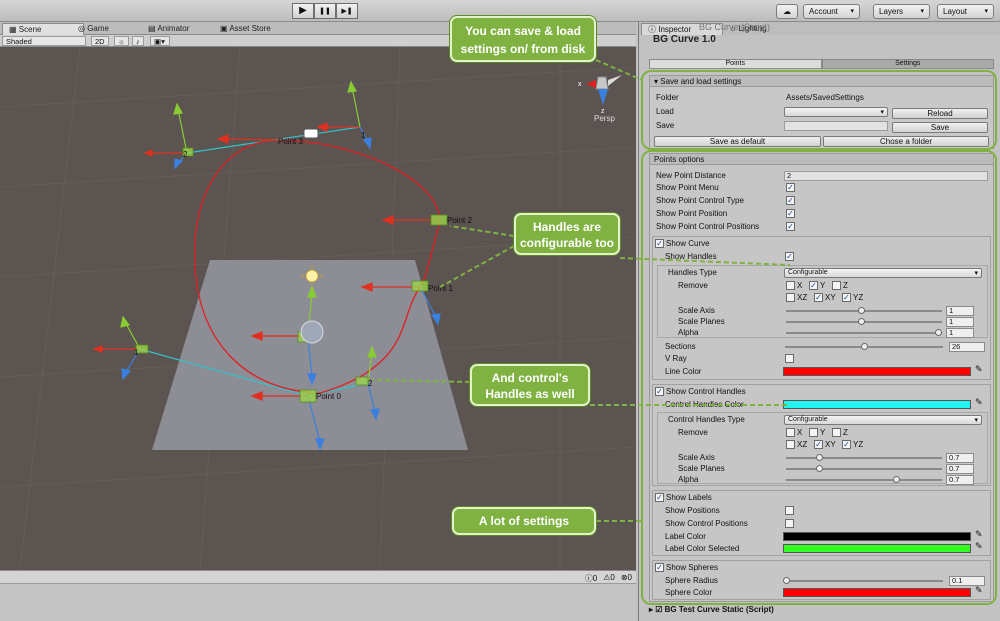 This screenshot has height=621, width=1000. What do you see at coordinates (363, 135) in the screenshot?
I see `handle-label-1-top: 1` at bounding box center [363, 135].